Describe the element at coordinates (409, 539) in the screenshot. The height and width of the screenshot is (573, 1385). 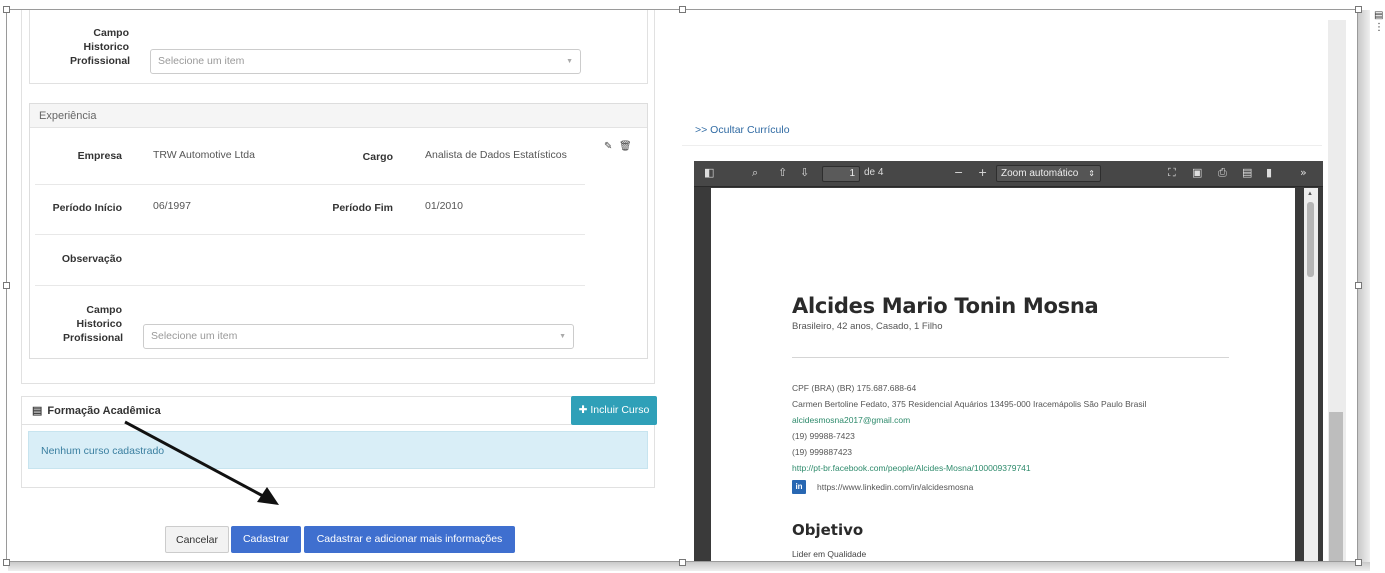
I see `cadastrar-mais-button: Cadastrar e adicionar mais informações` at that location.